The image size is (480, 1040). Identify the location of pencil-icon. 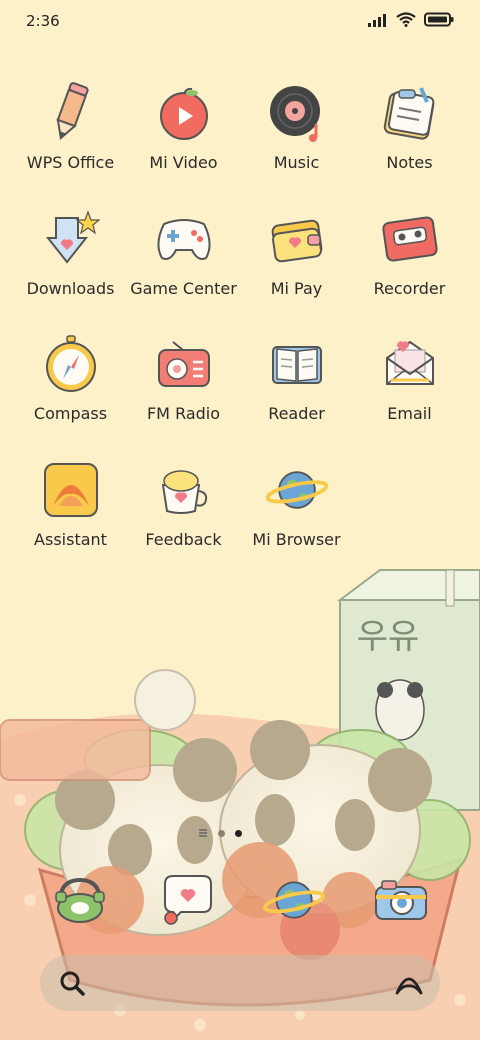
(72, 111).